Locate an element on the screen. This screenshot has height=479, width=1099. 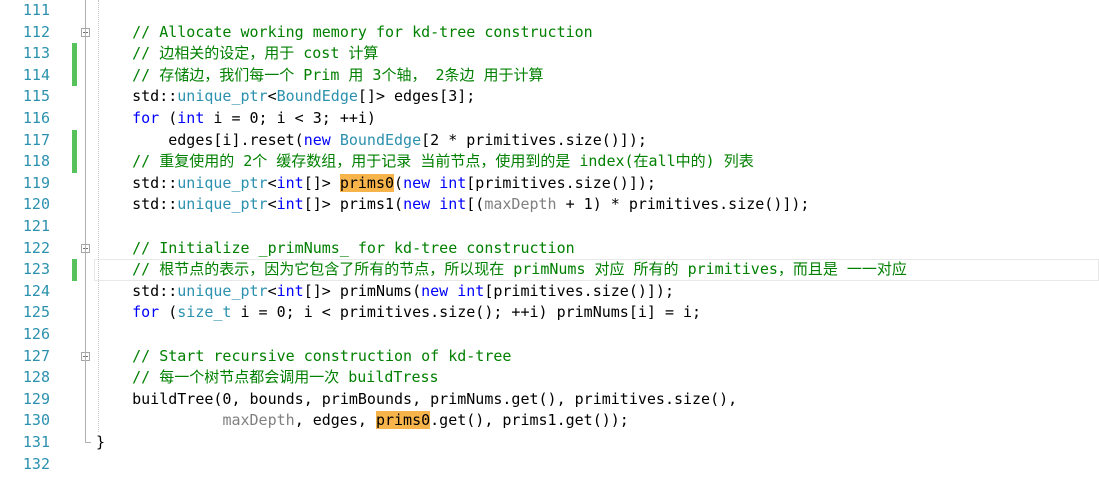
line-number: 121 is located at coordinates (36, 226).